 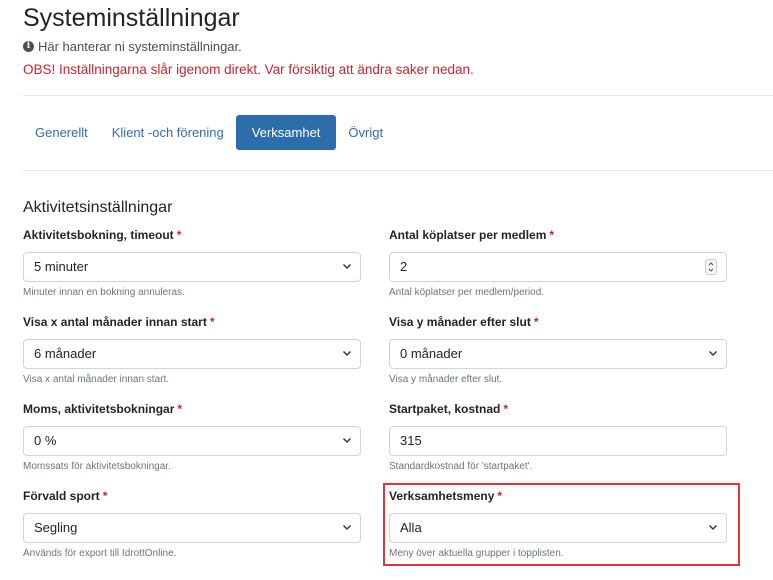 What do you see at coordinates (192, 441) in the screenshot?
I see `vat-select: 0 %` at bounding box center [192, 441].